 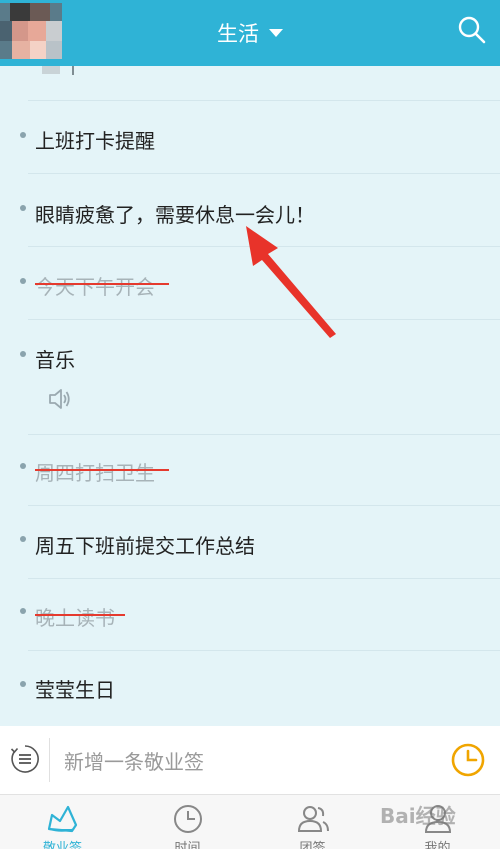 What do you see at coordinates (312, 845) in the screenshot?
I see `tab-label: 团签` at bounding box center [312, 845].